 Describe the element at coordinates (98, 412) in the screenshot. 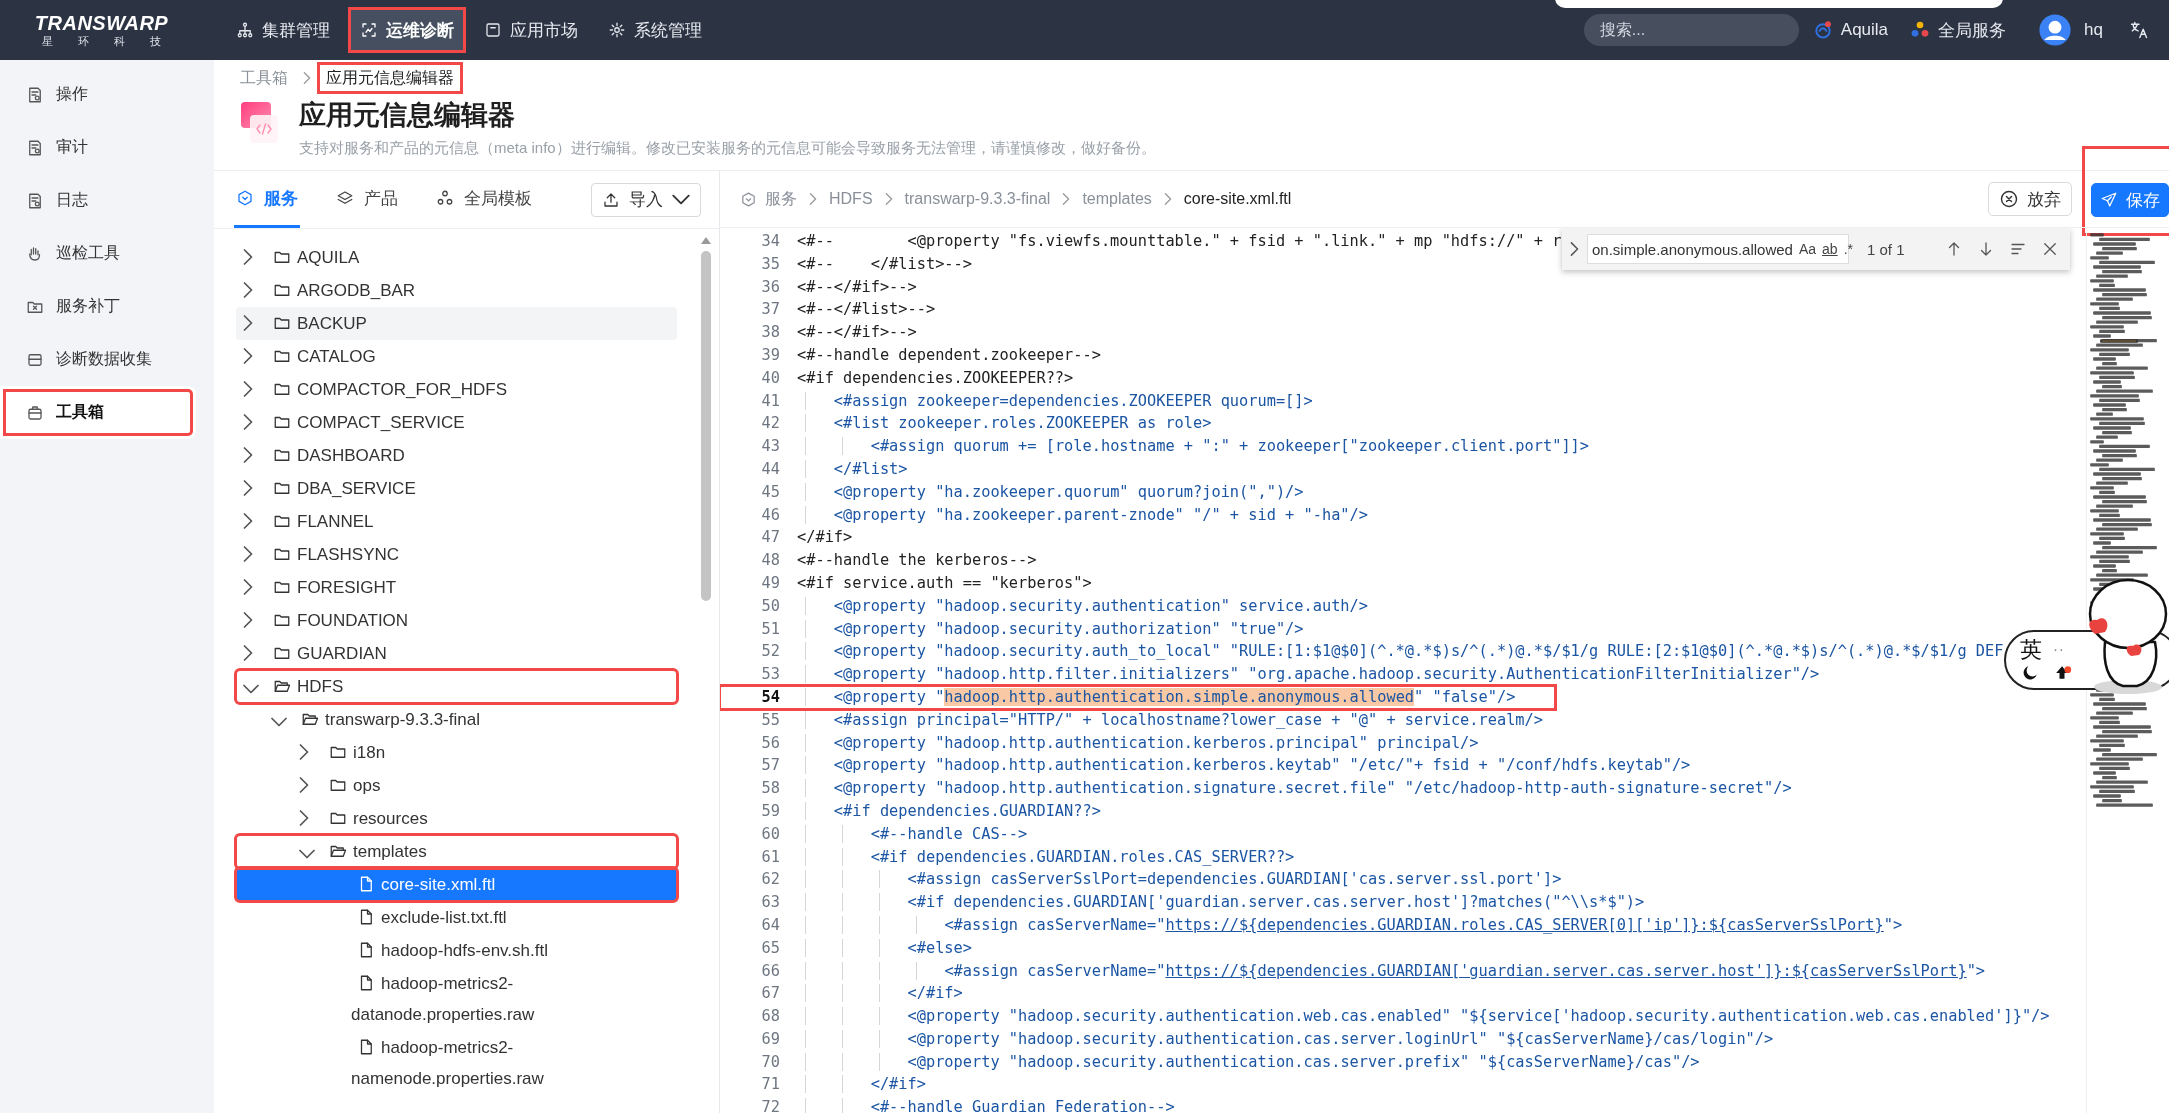

I see `sidebar-item: 工具箱` at that location.